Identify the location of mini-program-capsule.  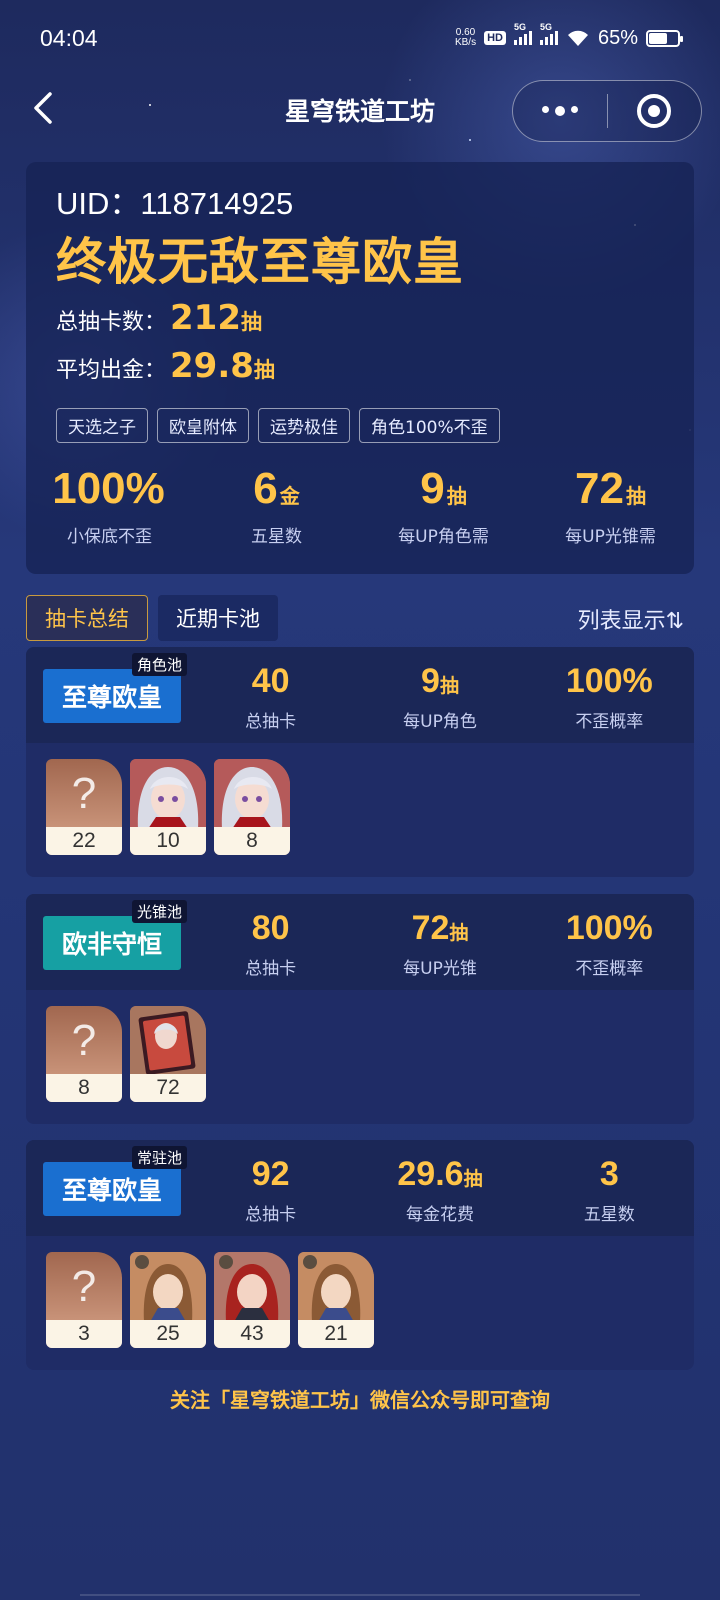
(607, 111).